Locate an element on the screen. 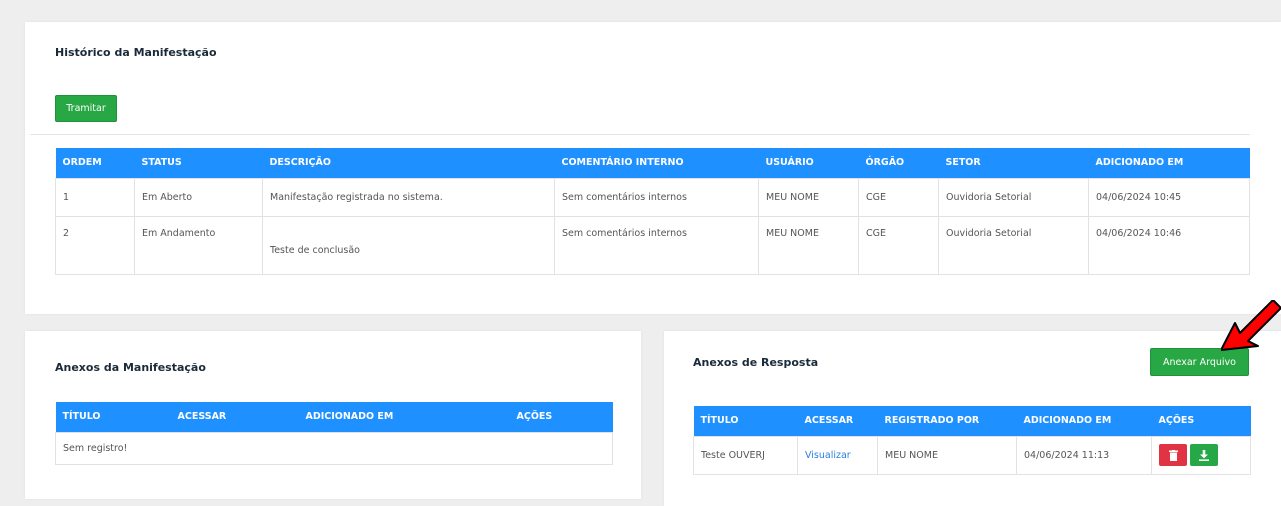 This screenshot has height=506, width=1281. col-status: STATUS is located at coordinates (198, 163).